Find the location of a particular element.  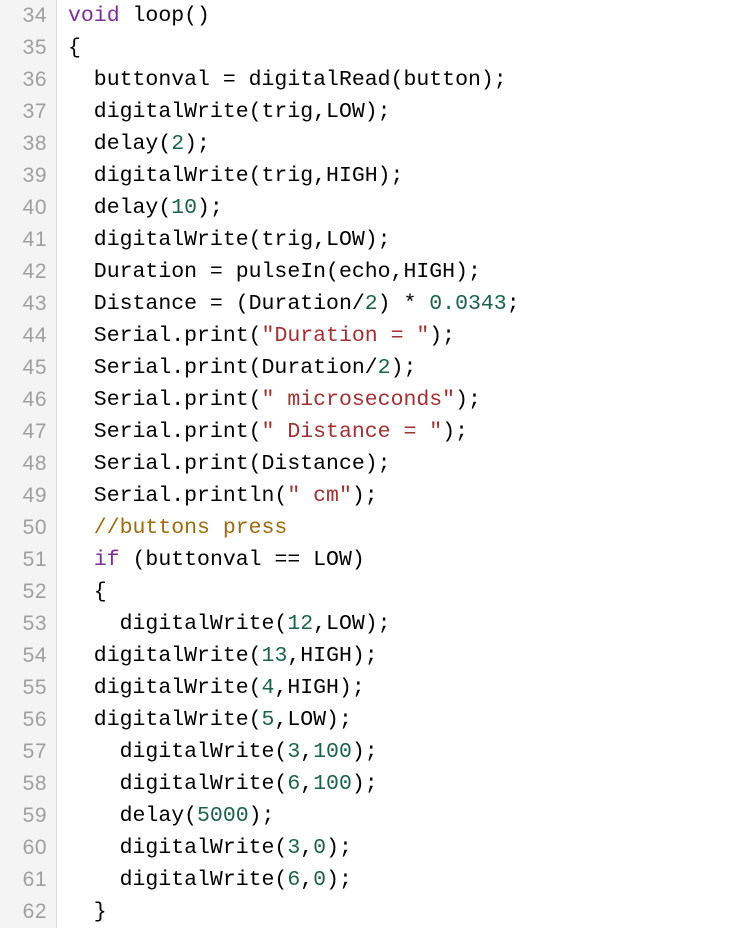

code-line: 34 void loop() is located at coordinates (375, 16).